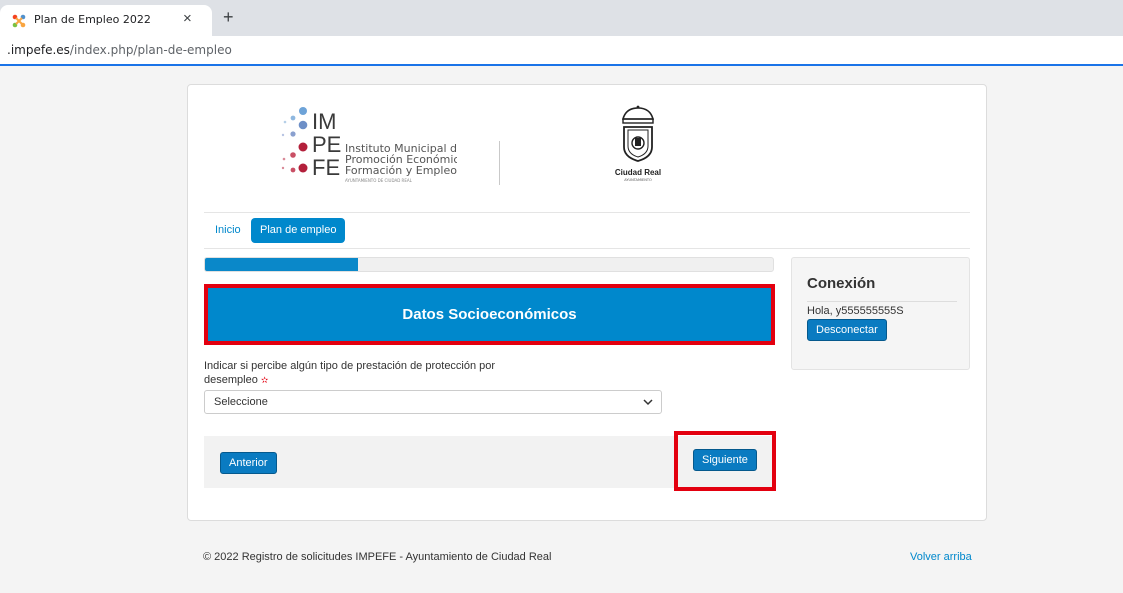 Image resolution: width=1123 pixels, height=593 pixels. I want to click on address-bar: .impefe.es/index.php/plan-de-empleo, so click(561, 51).